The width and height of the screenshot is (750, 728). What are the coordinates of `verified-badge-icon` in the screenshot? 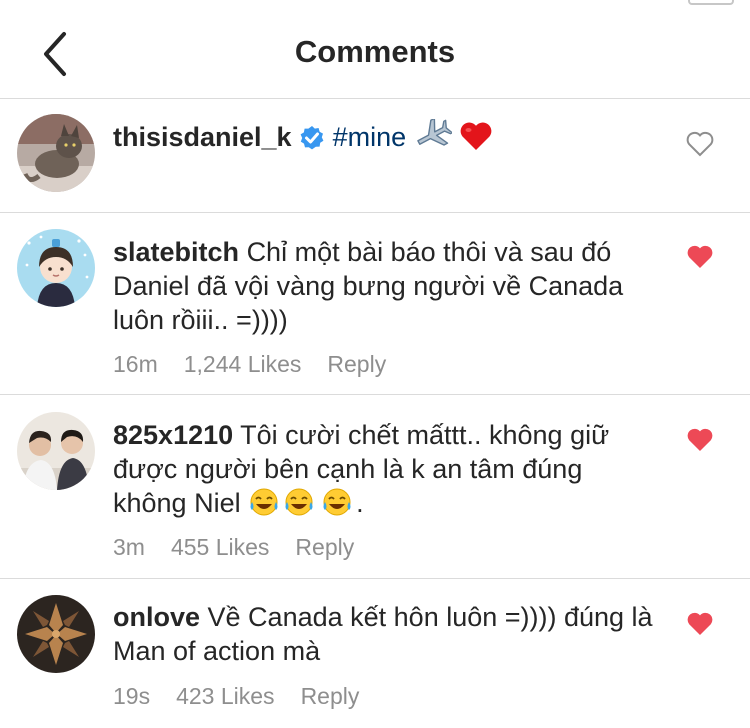 It's located at (312, 138).